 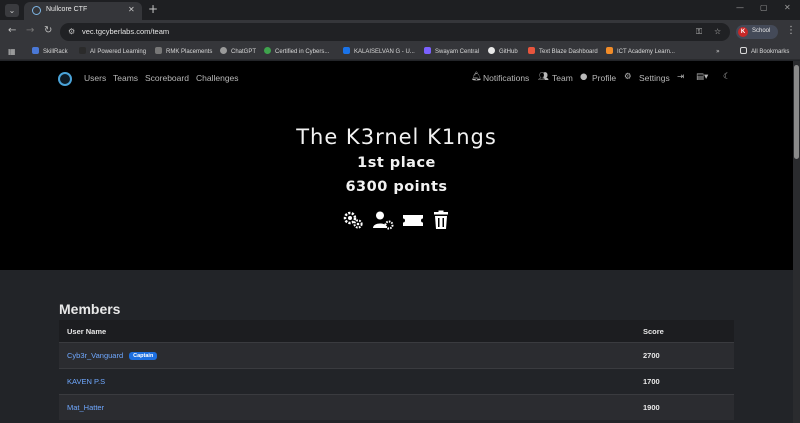 I want to click on profile-button: K School, so click(x=757, y=32).